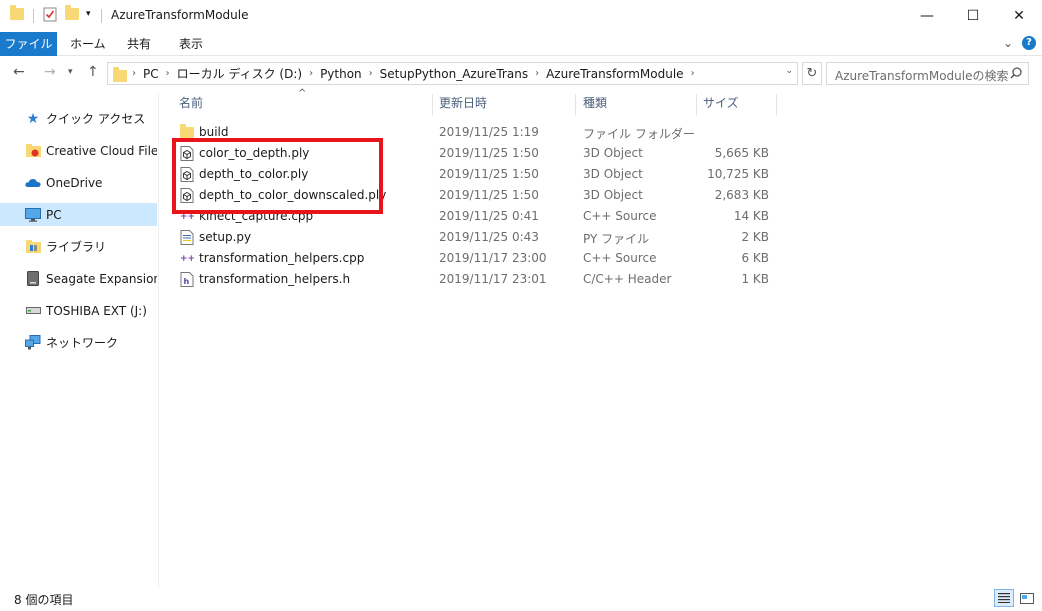 This screenshot has height=611, width=1042. I want to click on breadcrumb-item: SetupPython_AzureTrans, so click(454, 74).